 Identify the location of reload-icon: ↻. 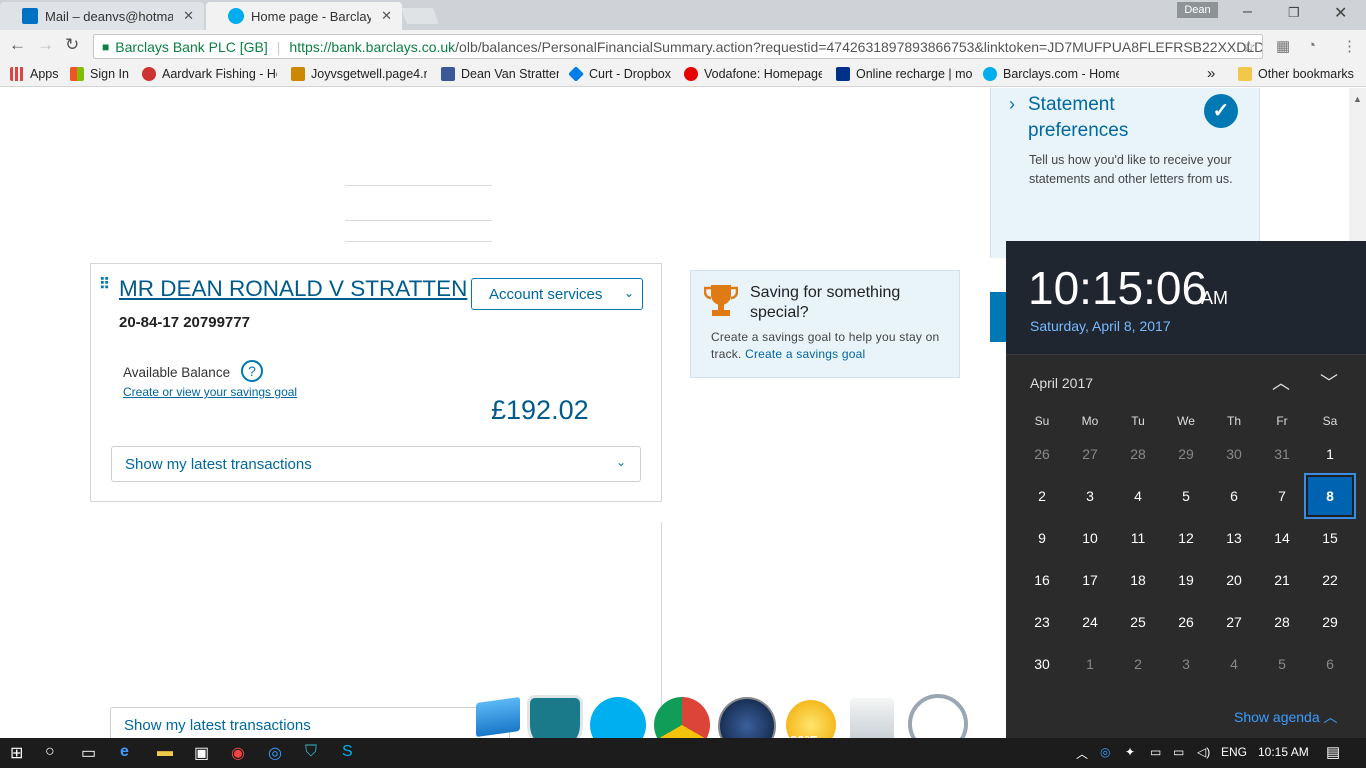
(72, 45).